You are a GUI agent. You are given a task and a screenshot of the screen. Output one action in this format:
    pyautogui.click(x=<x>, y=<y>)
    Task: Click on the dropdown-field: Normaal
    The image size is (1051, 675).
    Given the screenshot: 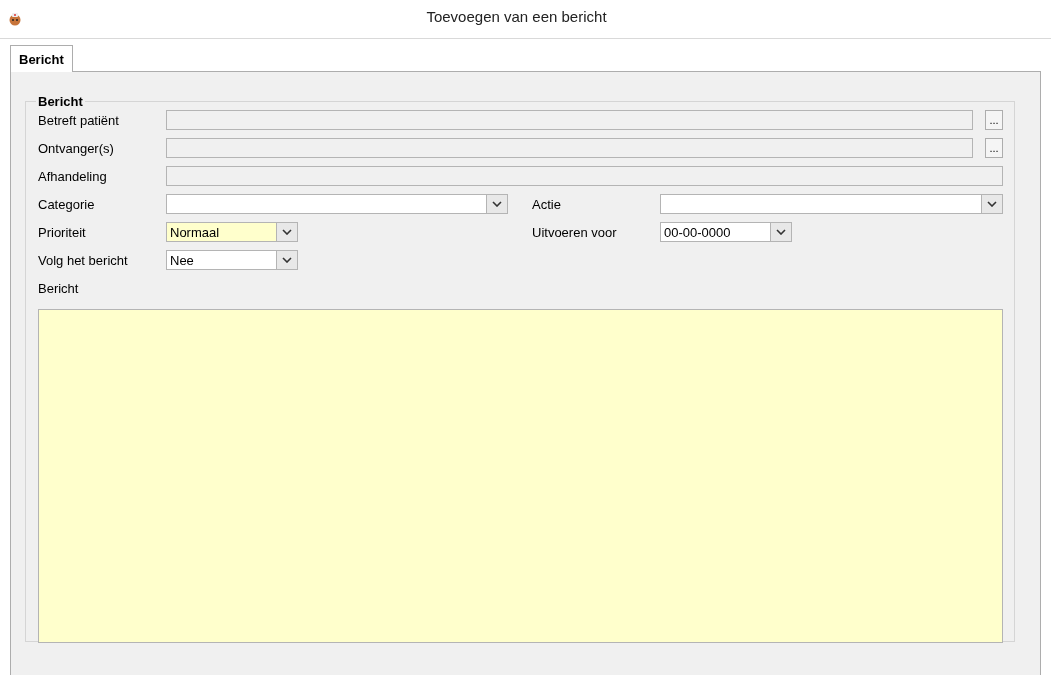 What is the action you would take?
    pyautogui.click(x=232, y=232)
    